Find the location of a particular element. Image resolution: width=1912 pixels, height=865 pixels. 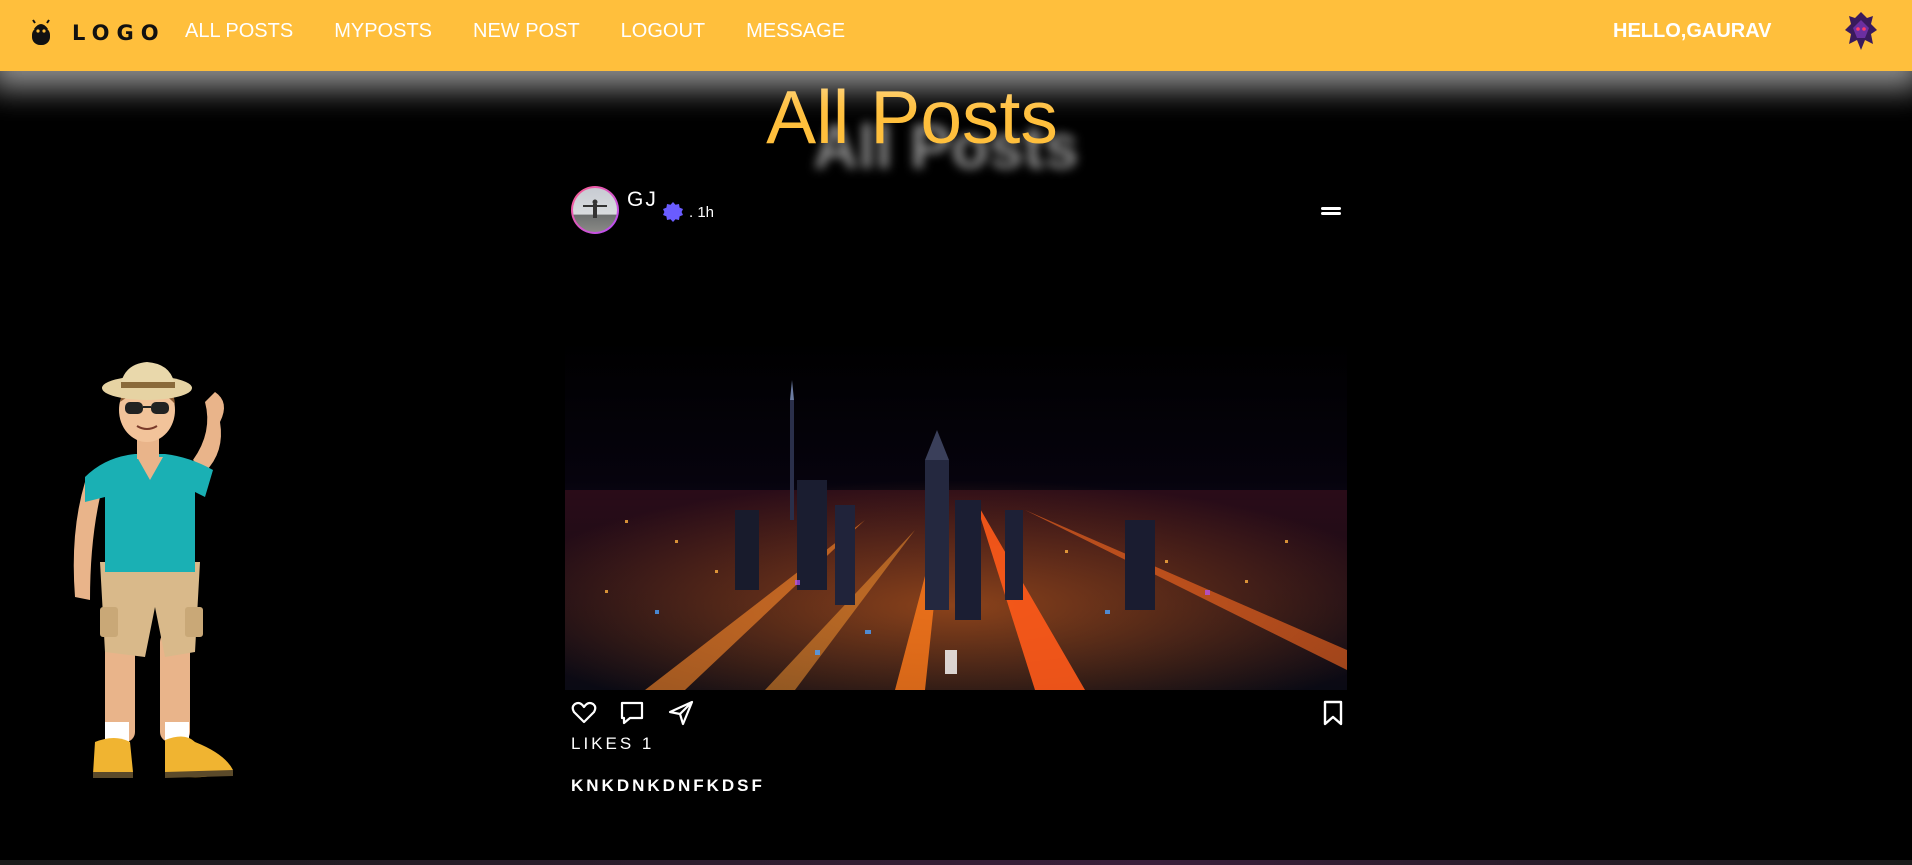

post-author-avatar-image is located at coordinates (595, 210).